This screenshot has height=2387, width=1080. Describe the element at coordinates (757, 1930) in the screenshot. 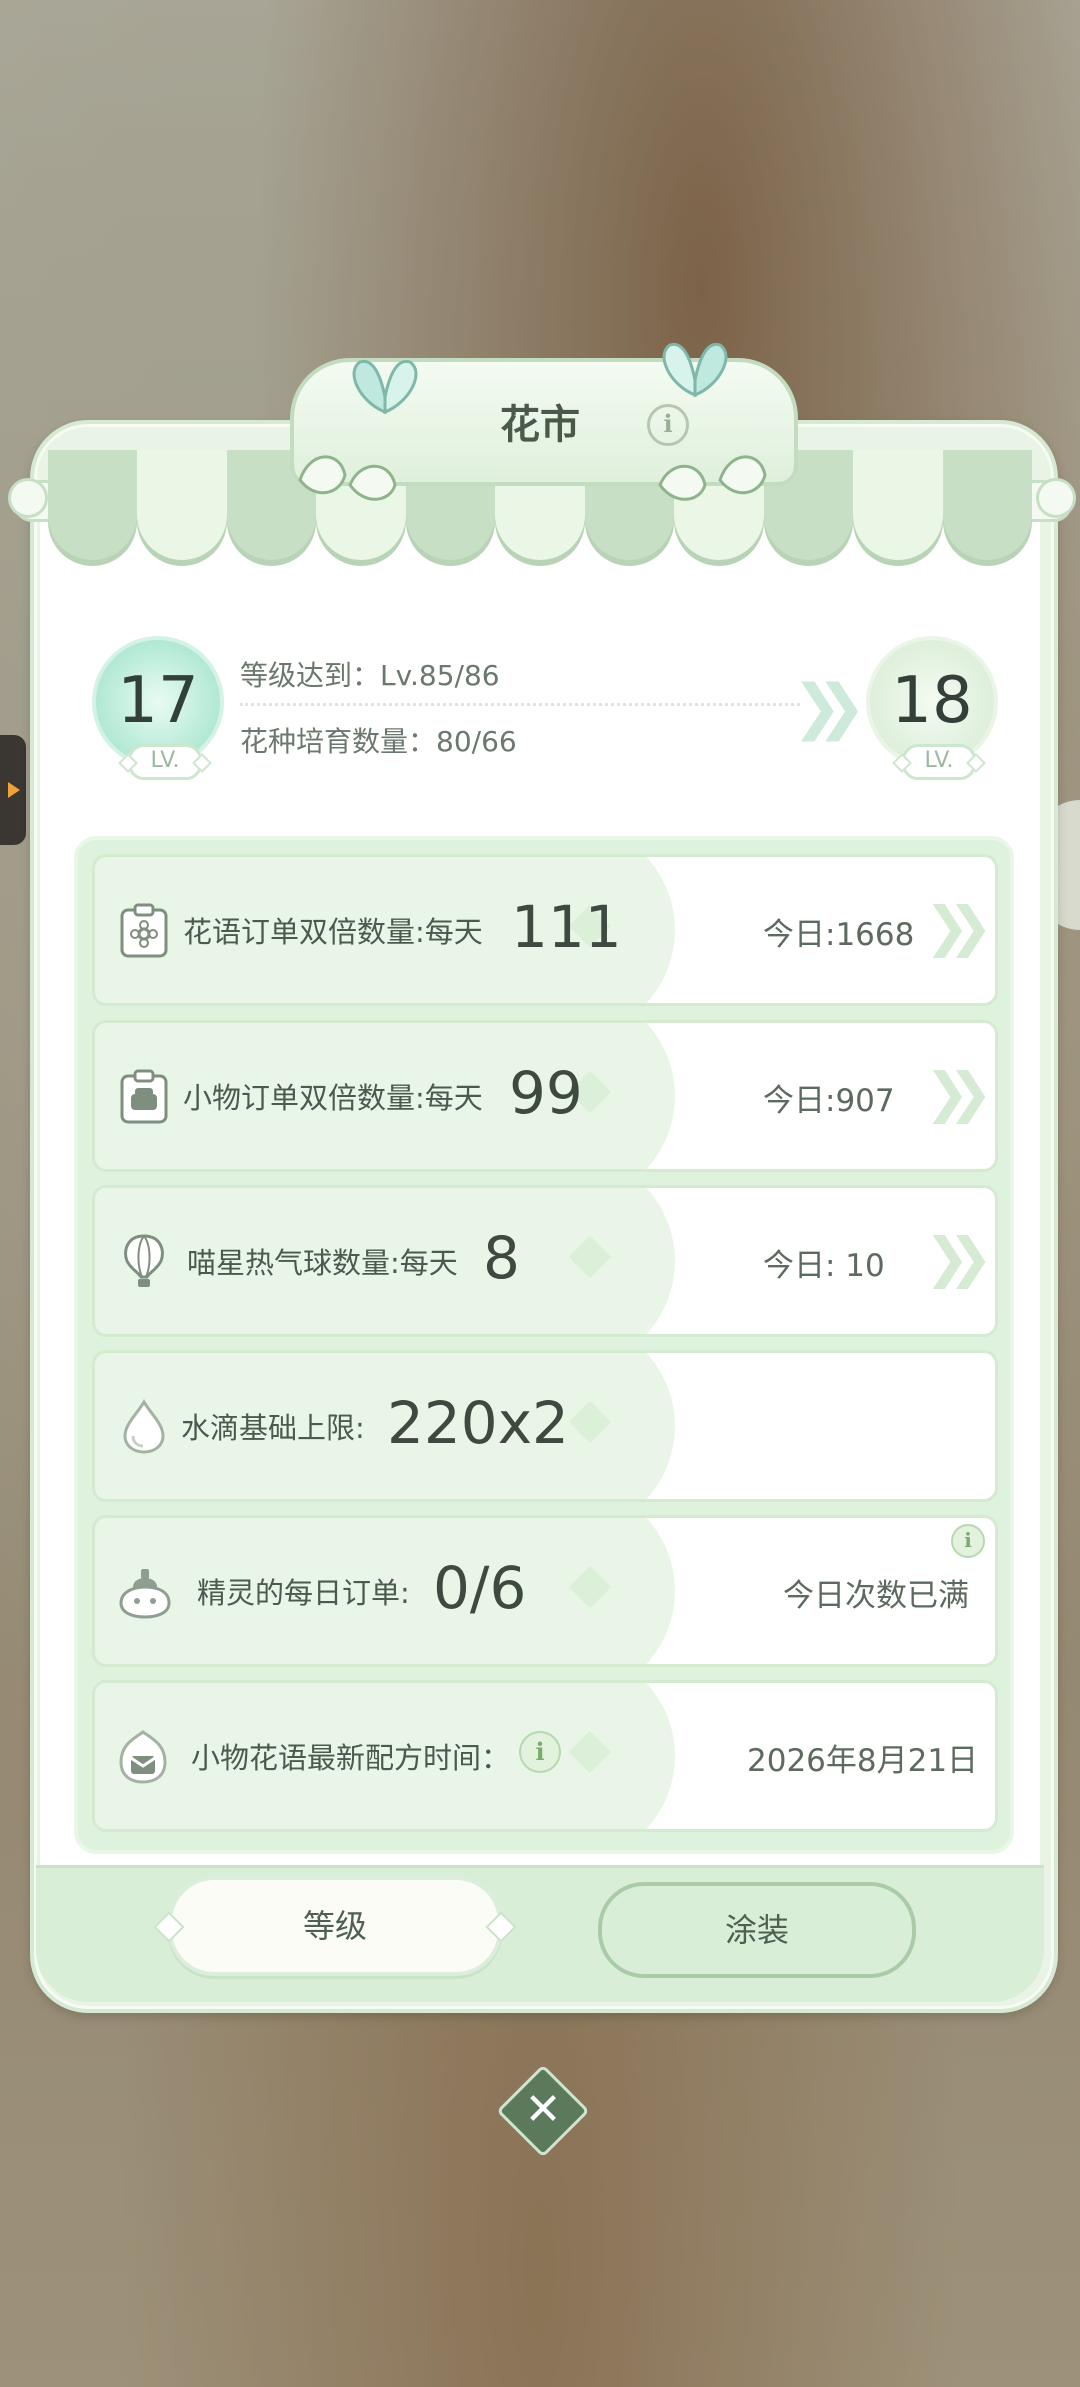

I see `skin-button: 涂装` at that location.